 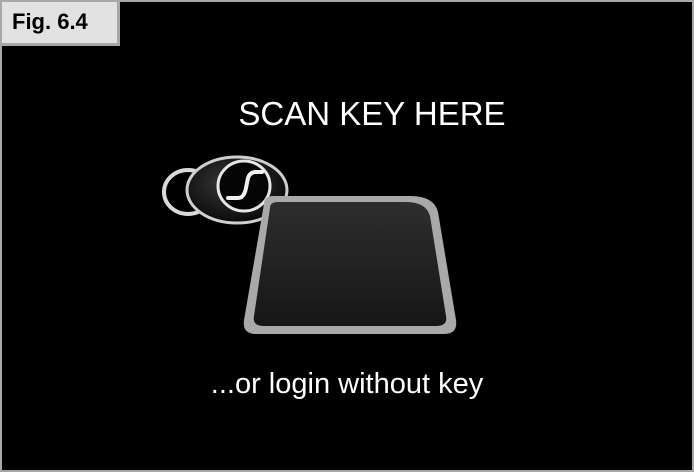 What do you see at coordinates (347, 384) in the screenshot?
I see `login-without-key-link: ...or login without key` at bounding box center [347, 384].